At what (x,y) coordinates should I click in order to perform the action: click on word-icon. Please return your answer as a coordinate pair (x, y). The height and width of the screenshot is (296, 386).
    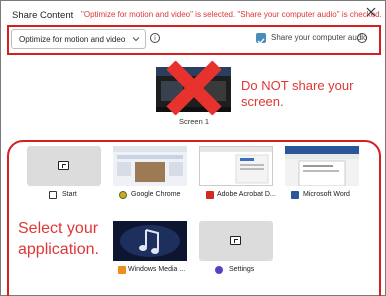
    Looking at the image, I should click on (295, 195).